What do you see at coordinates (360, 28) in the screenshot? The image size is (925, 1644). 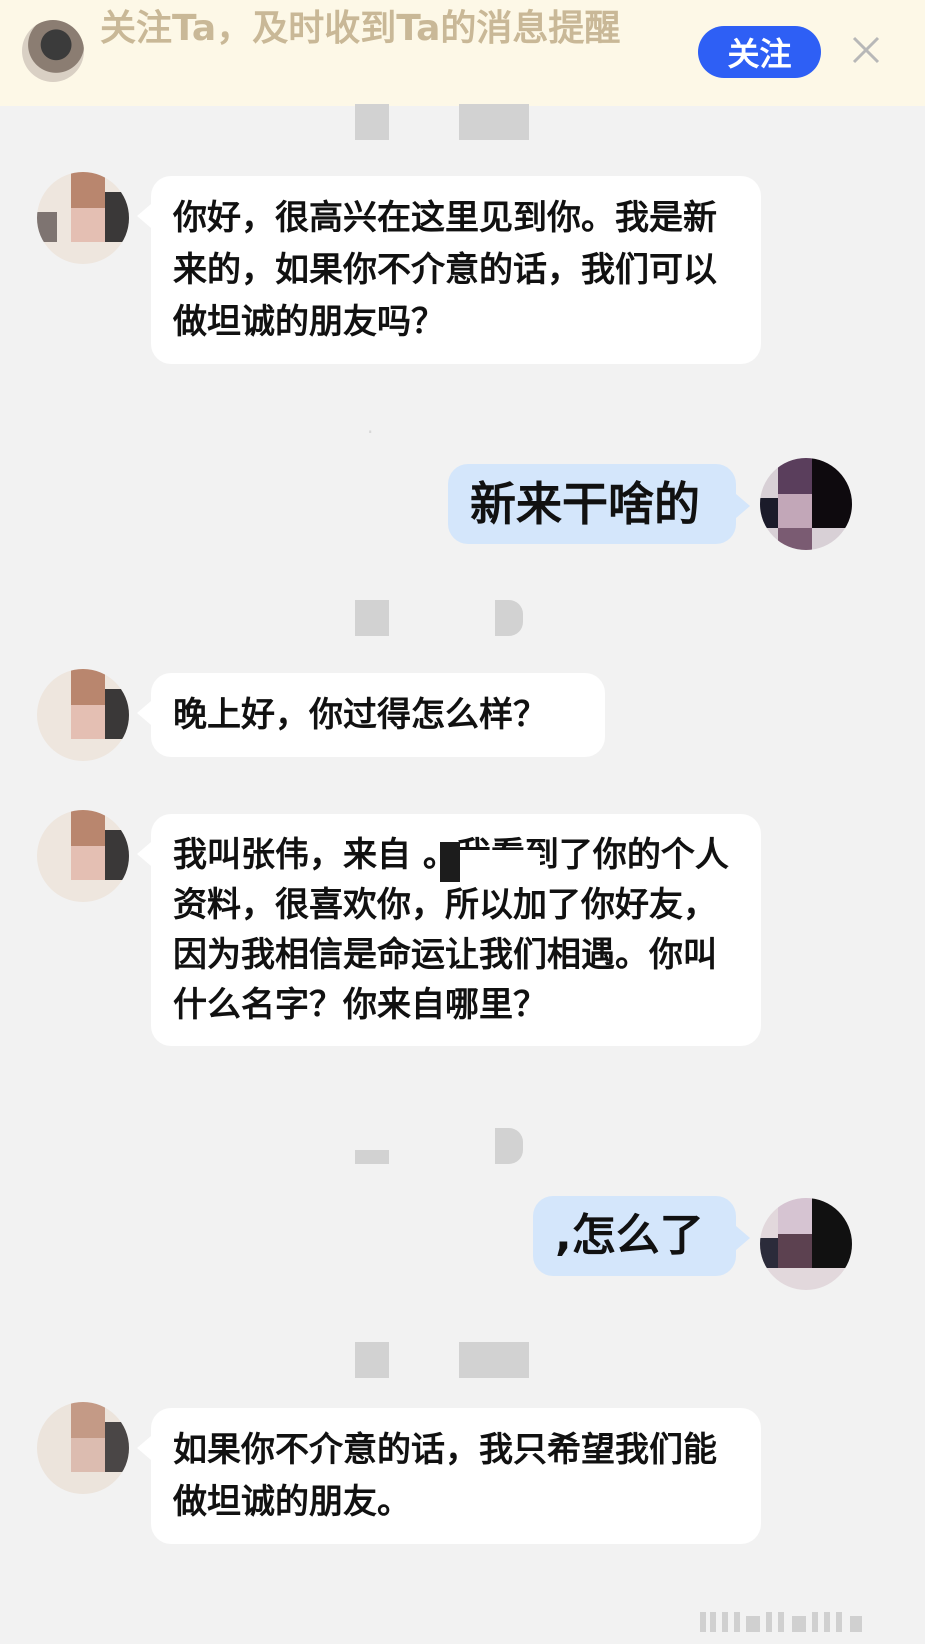 I see `follow-prompt-text: 关注Ta，及时收到Ta的消息提醒` at bounding box center [360, 28].